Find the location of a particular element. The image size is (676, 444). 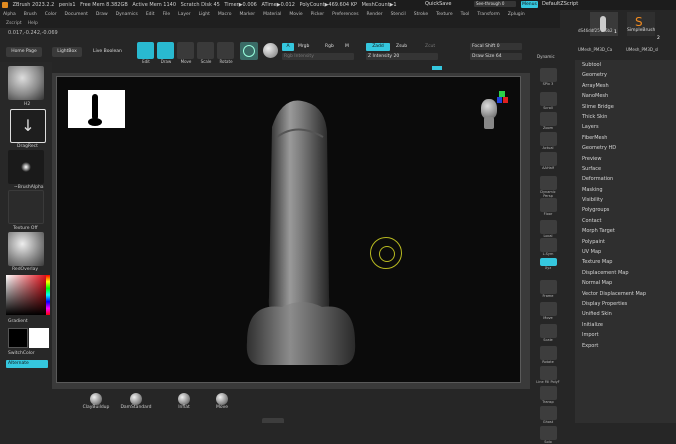

switch-color-button: SwitchColor is located at coordinates (21, 353).